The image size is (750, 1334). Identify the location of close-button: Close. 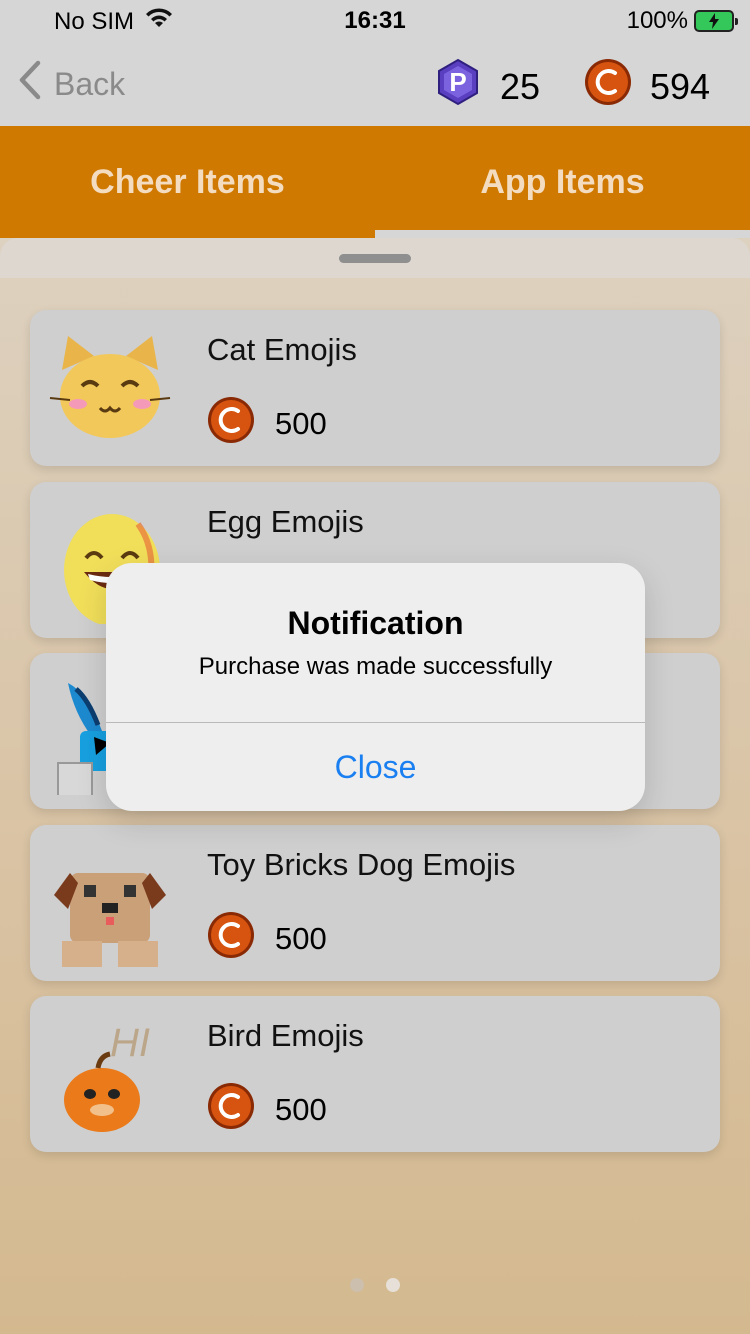
(375, 767).